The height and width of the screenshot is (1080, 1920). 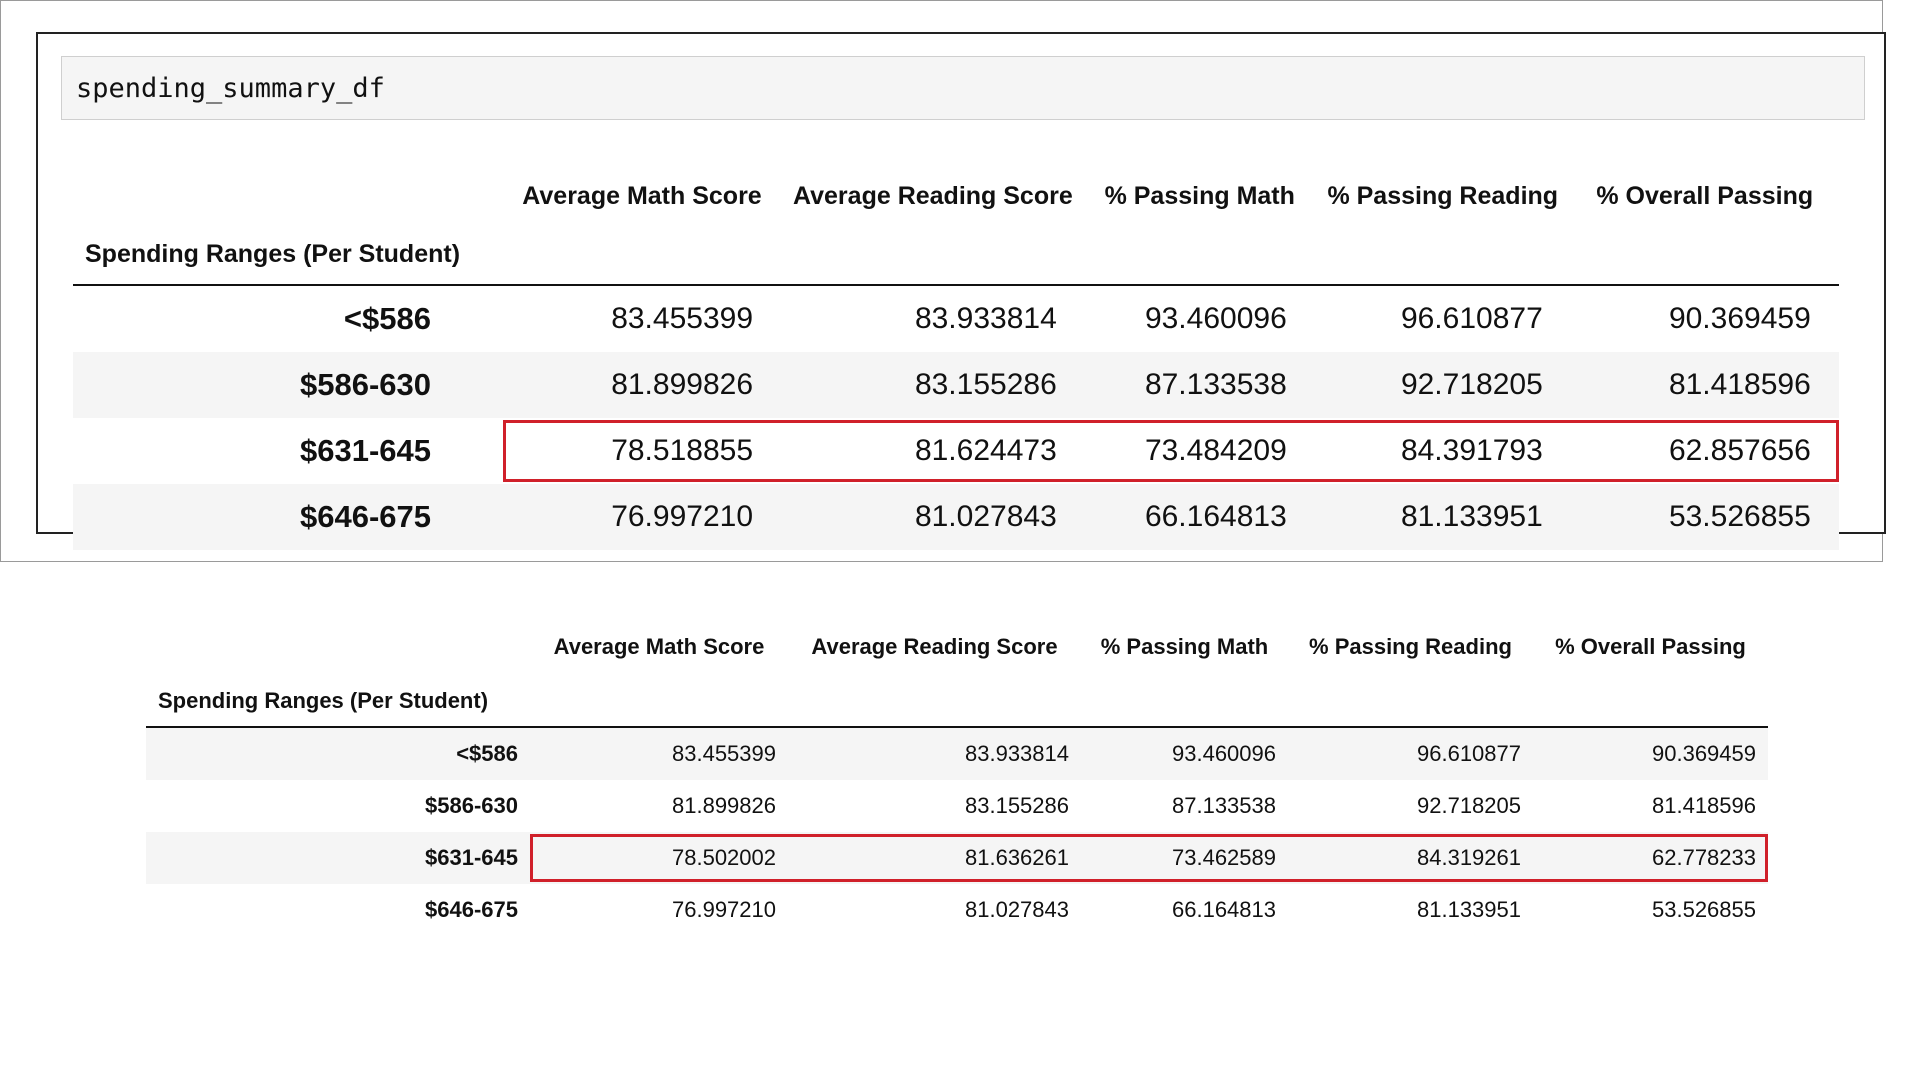 I want to click on table-cell: 84.319261, so click(x=1469, y=857).